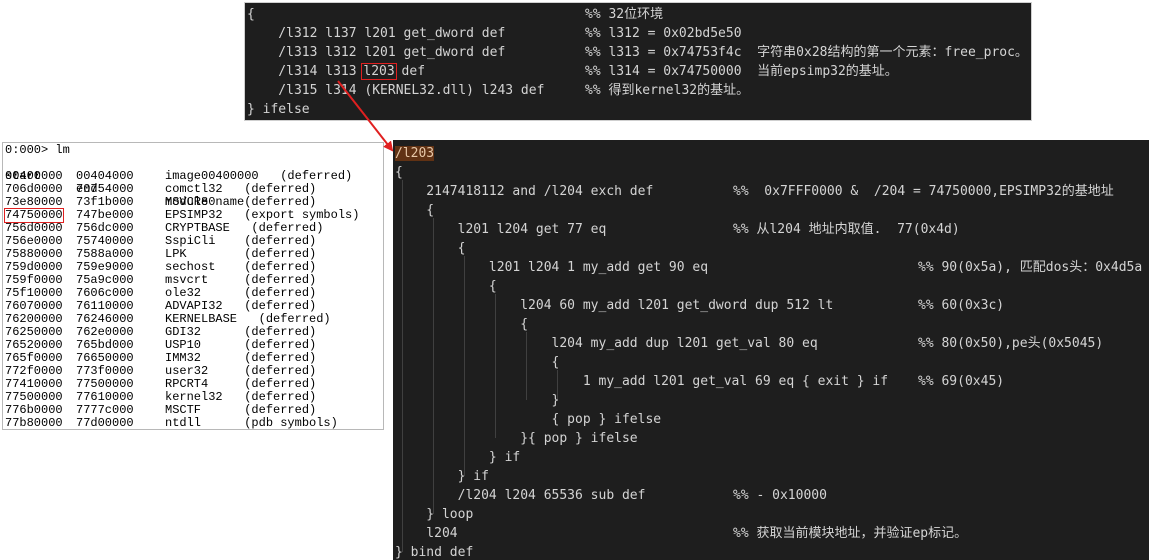  Describe the element at coordinates (434, 552) in the screenshot. I see `code-line: } bind def` at that location.